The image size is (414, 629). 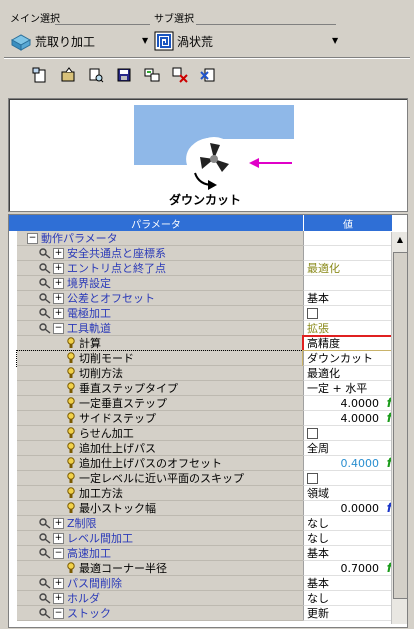 What do you see at coordinates (212, 568) in the screenshot?
I see `grid-row: 最適コーナー半径 0.7000 f` at bounding box center [212, 568].